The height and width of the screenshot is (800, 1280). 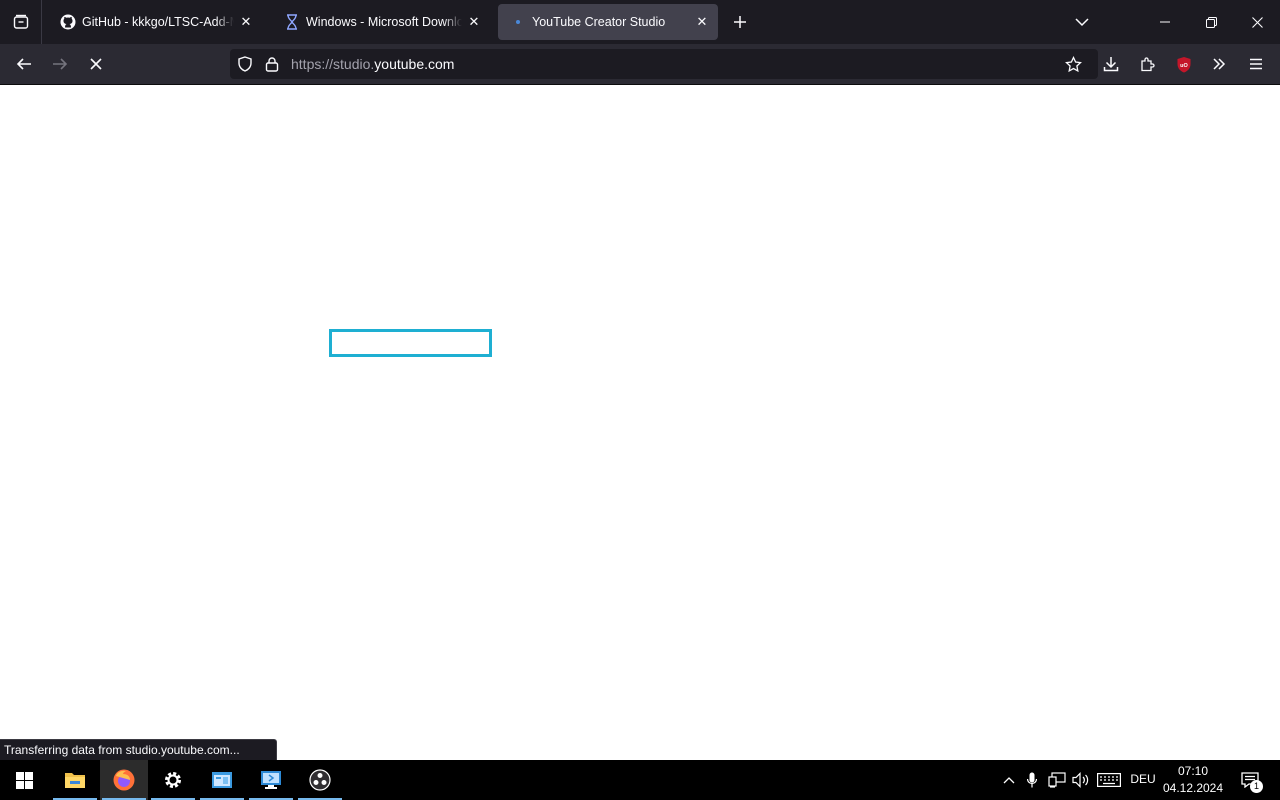 I want to click on close-window-button, so click(x=1257, y=22).